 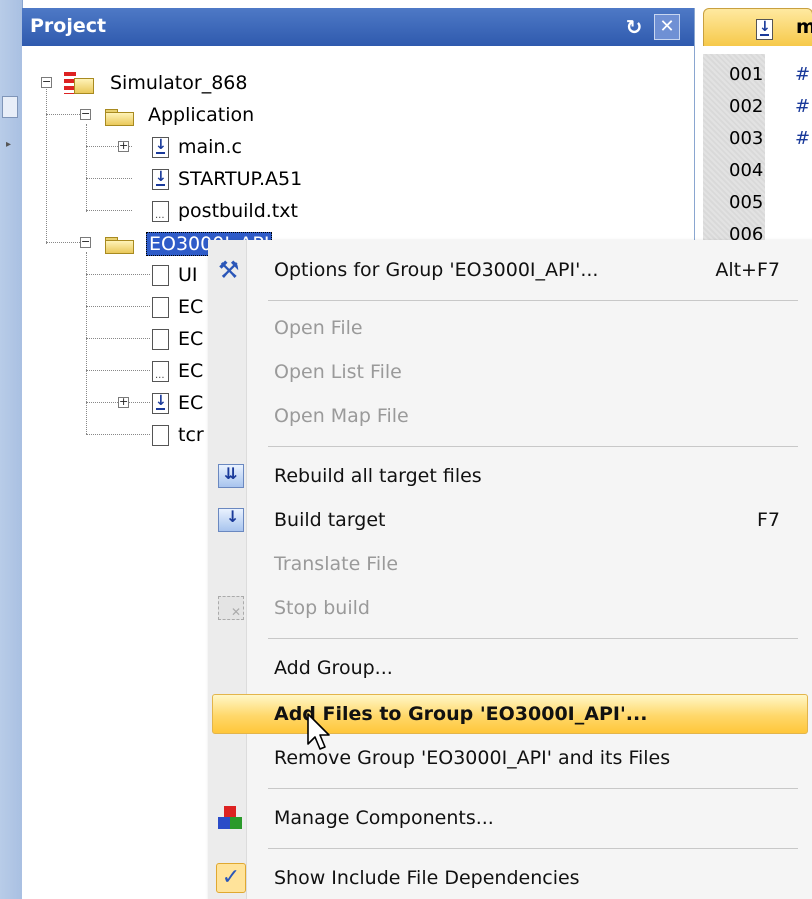 What do you see at coordinates (510, 416) in the screenshot?
I see `menu-item-open-map-file: Open Map File` at bounding box center [510, 416].